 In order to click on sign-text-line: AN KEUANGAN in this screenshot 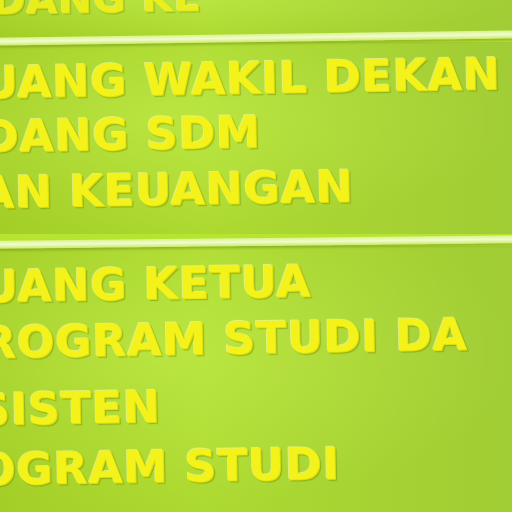, I will do `click(177, 190)`.